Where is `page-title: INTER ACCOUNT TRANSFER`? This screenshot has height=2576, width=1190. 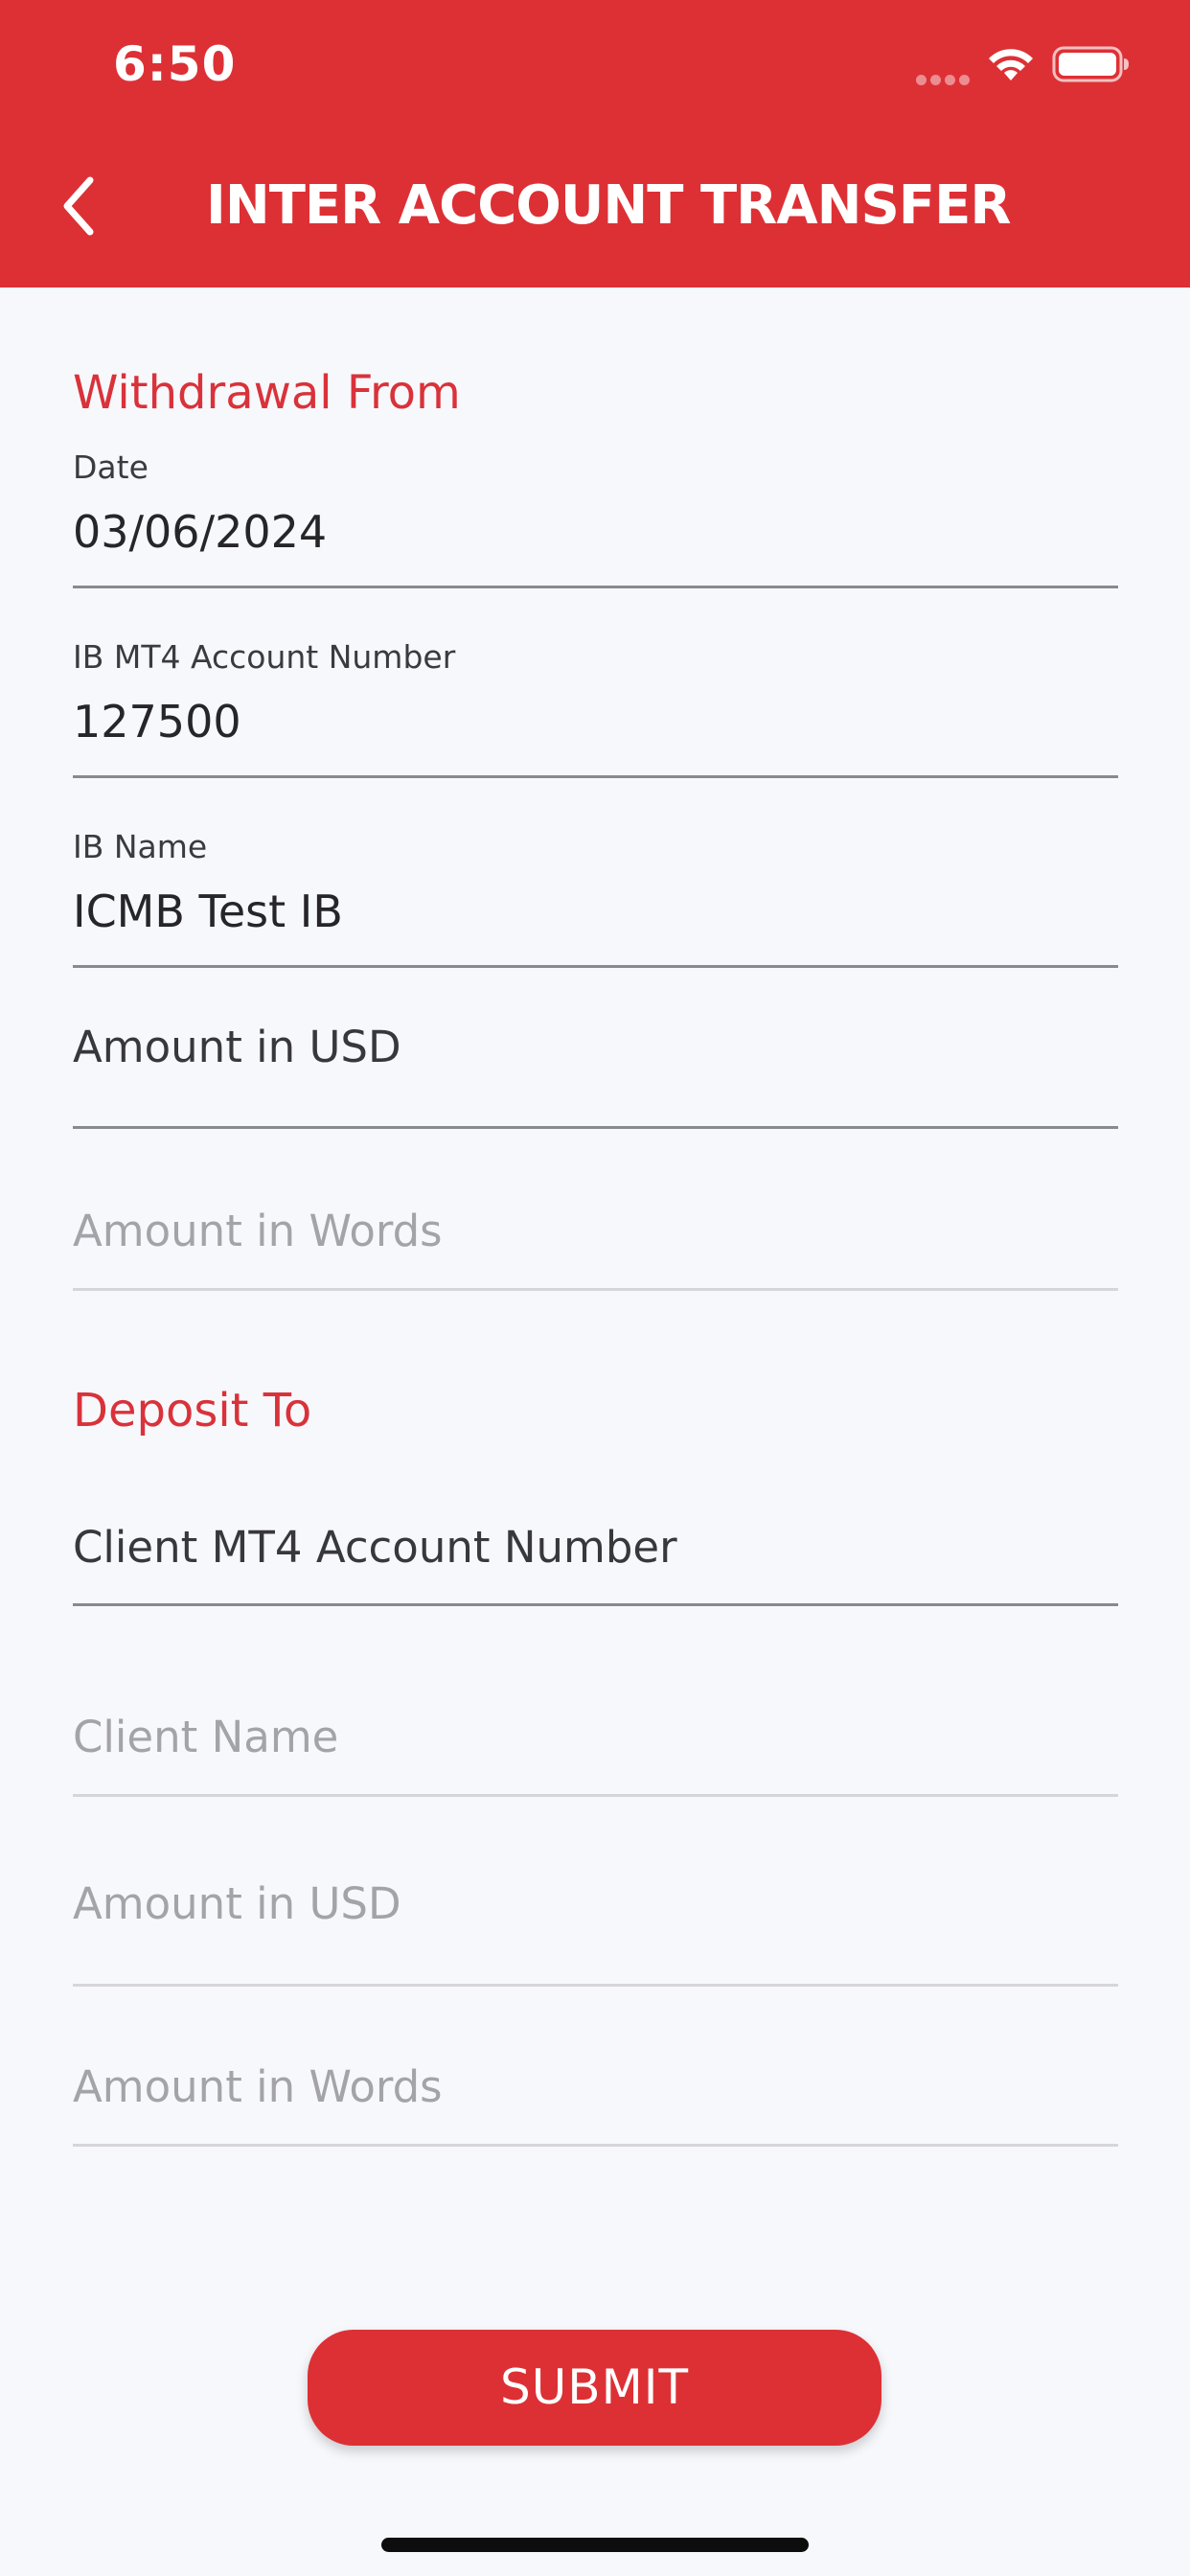 page-title: INTER ACCOUNT TRANSFER is located at coordinates (608, 205).